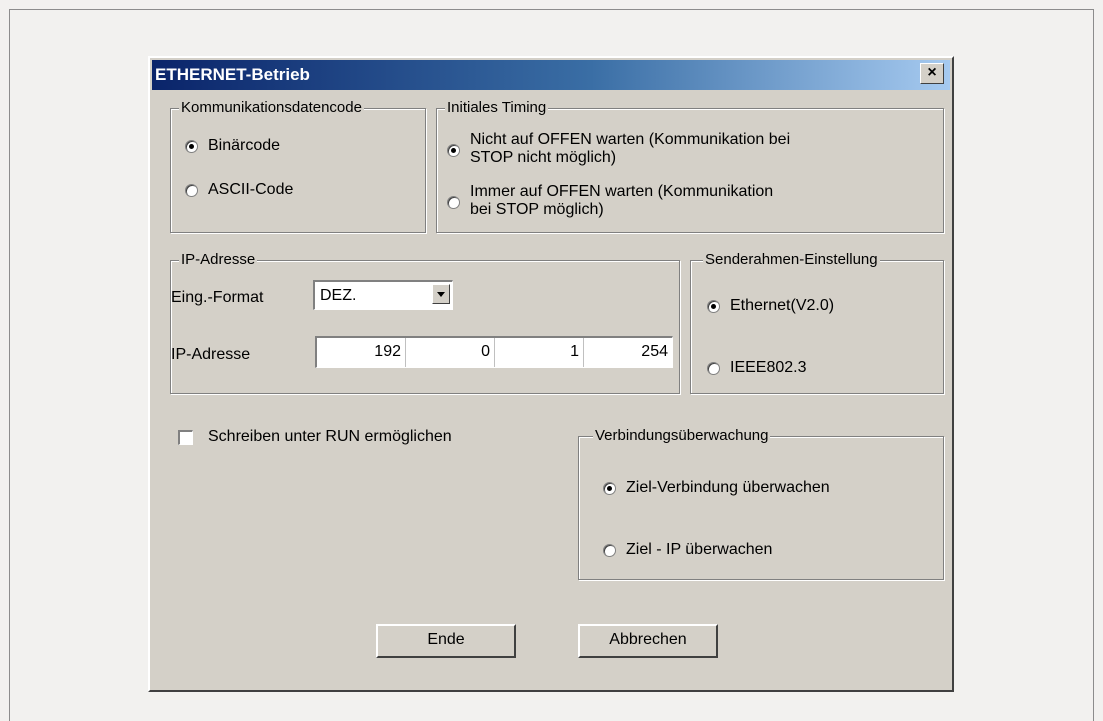 This screenshot has width=1103, height=721. What do you see at coordinates (271, 107) in the screenshot?
I see `group-comm-code-legend: Kommunikationsdatencode` at bounding box center [271, 107].